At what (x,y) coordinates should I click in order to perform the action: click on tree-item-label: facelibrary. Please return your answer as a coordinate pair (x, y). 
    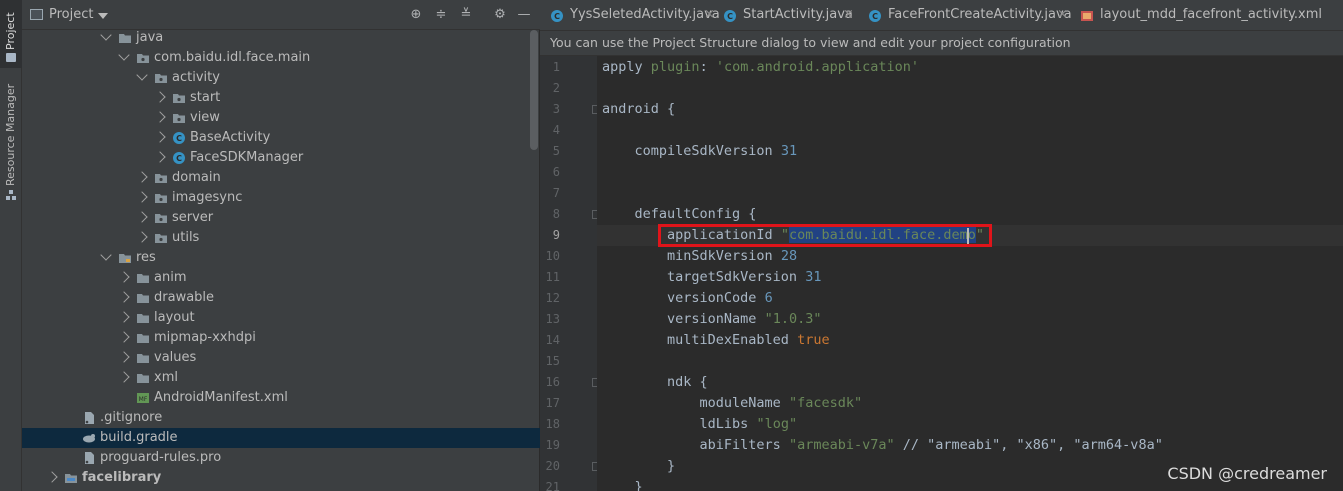
    Looking at the image, I should click on (122, 477).